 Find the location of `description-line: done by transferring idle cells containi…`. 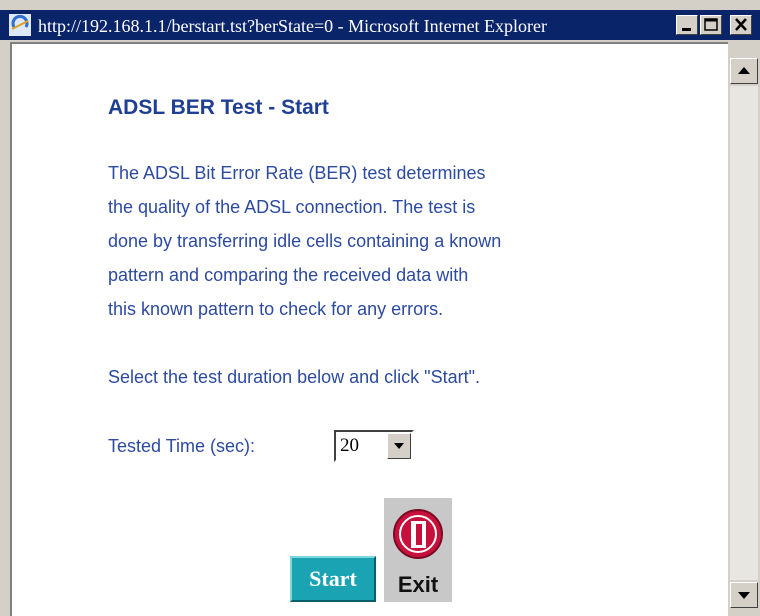

description-line: done by transferring idle cells containi… is located at coordinates (305, 241).